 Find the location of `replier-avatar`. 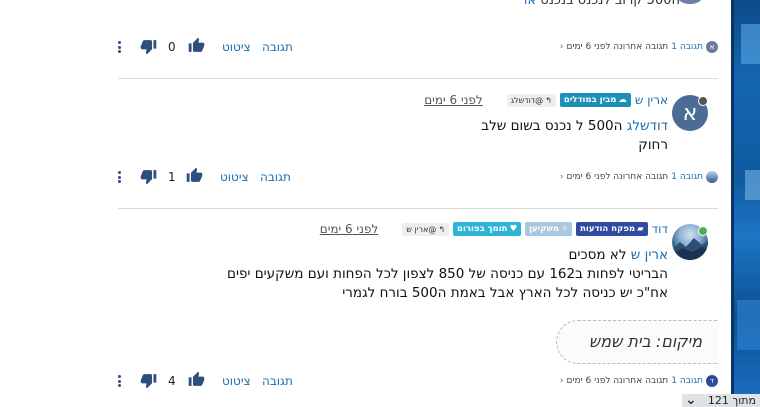

replier-avatar is located at coordinates (712, 177).